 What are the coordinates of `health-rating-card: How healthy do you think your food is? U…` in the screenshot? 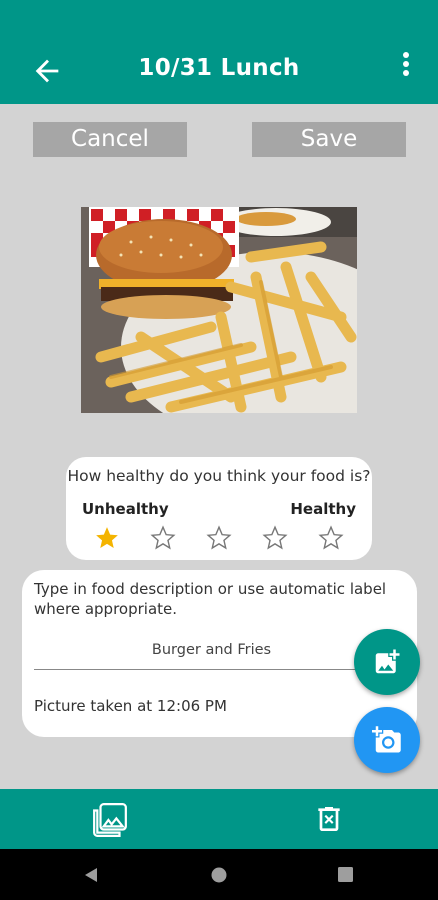 It's located at (219, 508).